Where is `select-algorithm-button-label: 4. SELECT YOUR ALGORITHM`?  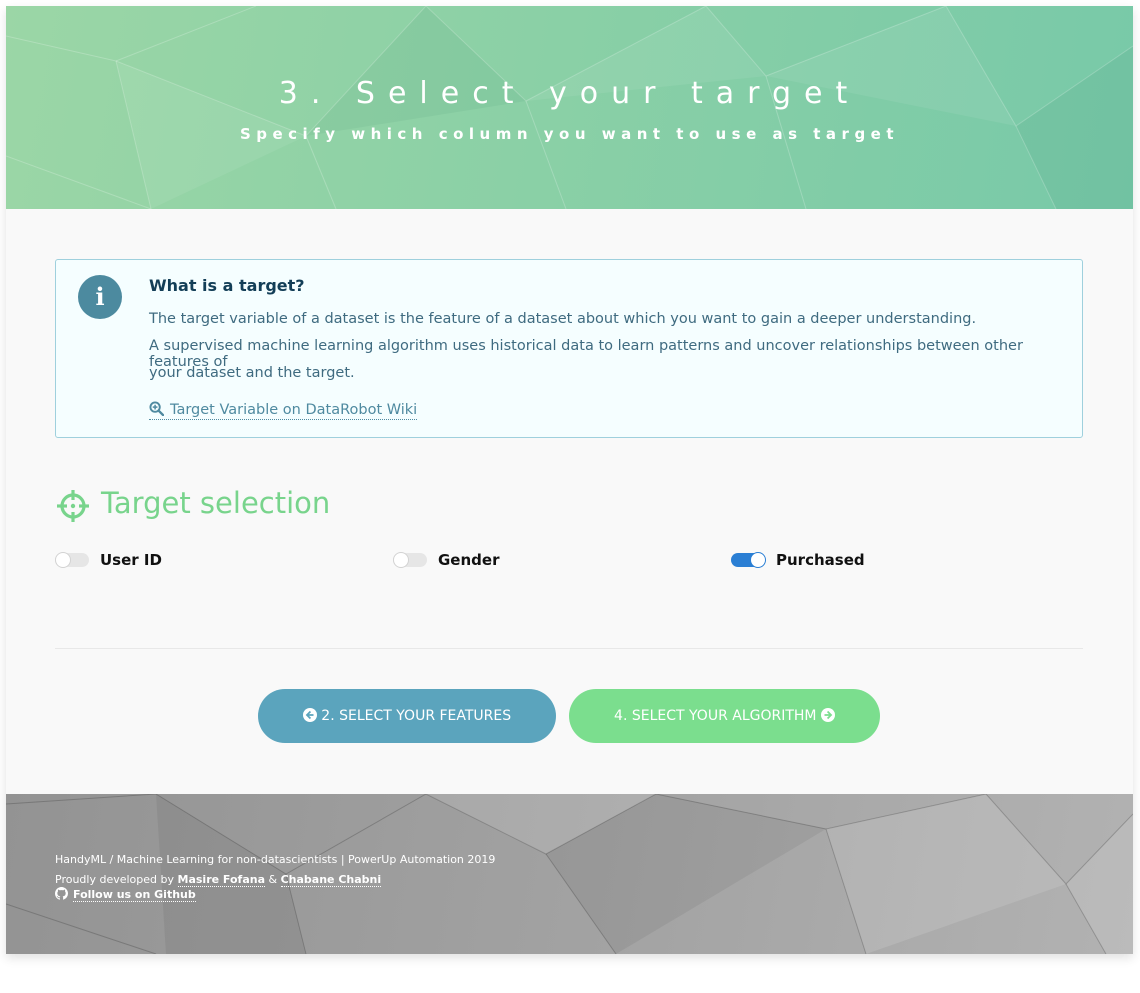 select-algorithm-button-label: 4. SELECT YOUR ALGORITHM is located at coordinates (715, 716).